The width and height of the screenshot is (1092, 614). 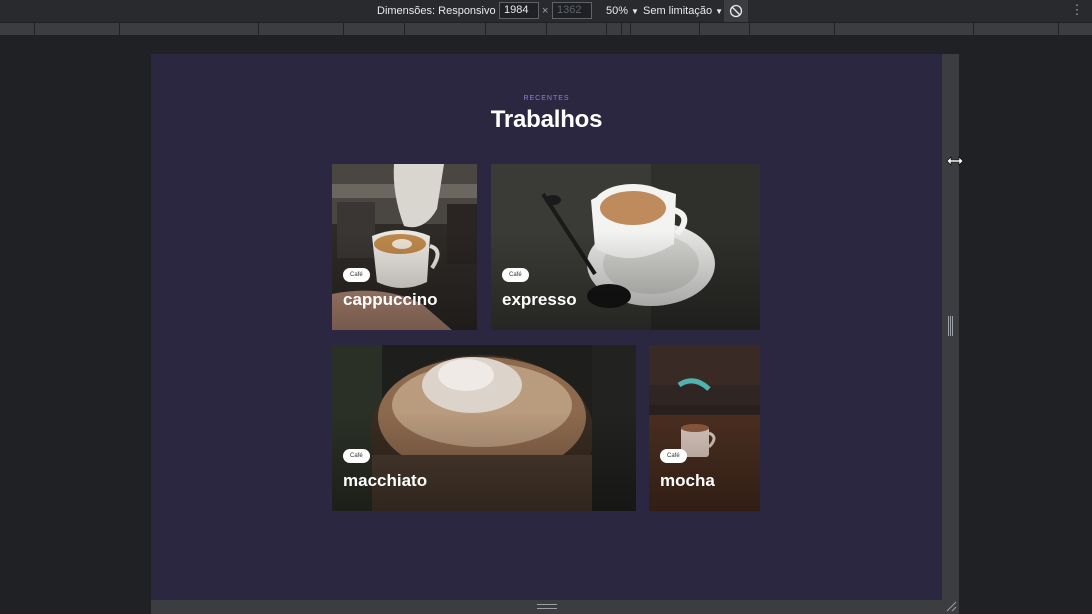 I want to click on card-title: mocha, so click(x=687, y=480).